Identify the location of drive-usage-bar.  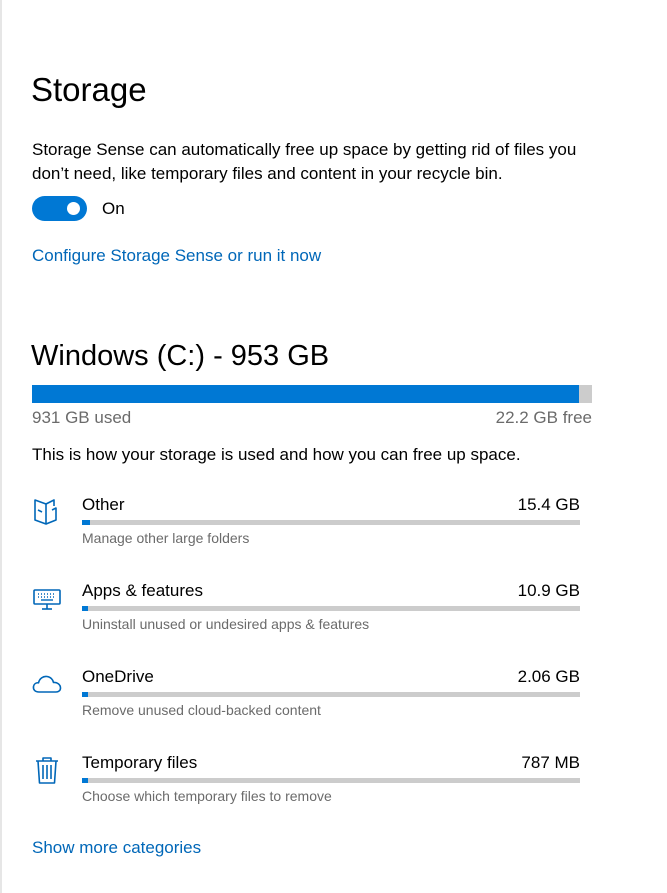
(312, 394).